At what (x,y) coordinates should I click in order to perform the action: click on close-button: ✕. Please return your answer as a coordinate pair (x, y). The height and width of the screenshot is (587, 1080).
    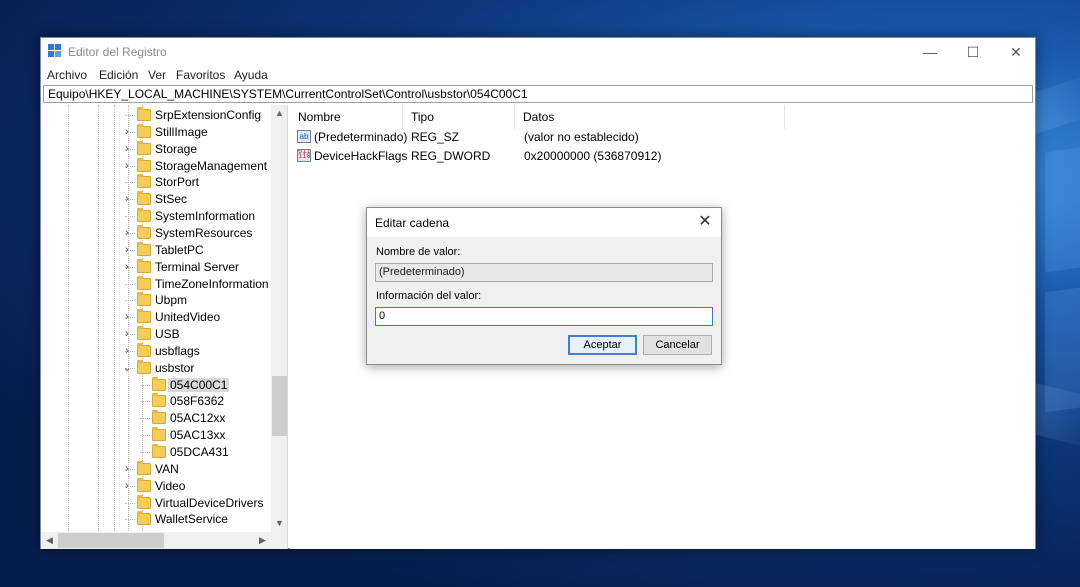
    Looking at the image, I should click on (1016, 52).